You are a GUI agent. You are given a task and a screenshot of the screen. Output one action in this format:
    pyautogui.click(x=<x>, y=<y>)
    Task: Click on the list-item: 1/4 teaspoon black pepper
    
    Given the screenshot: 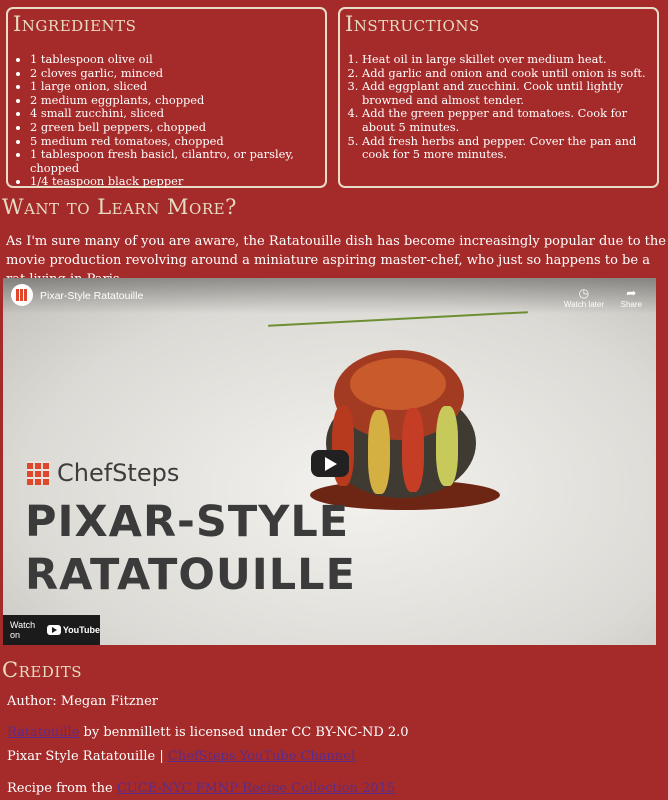 What is the action you would take?
    pyautogui.click(x=177, y=182)
    